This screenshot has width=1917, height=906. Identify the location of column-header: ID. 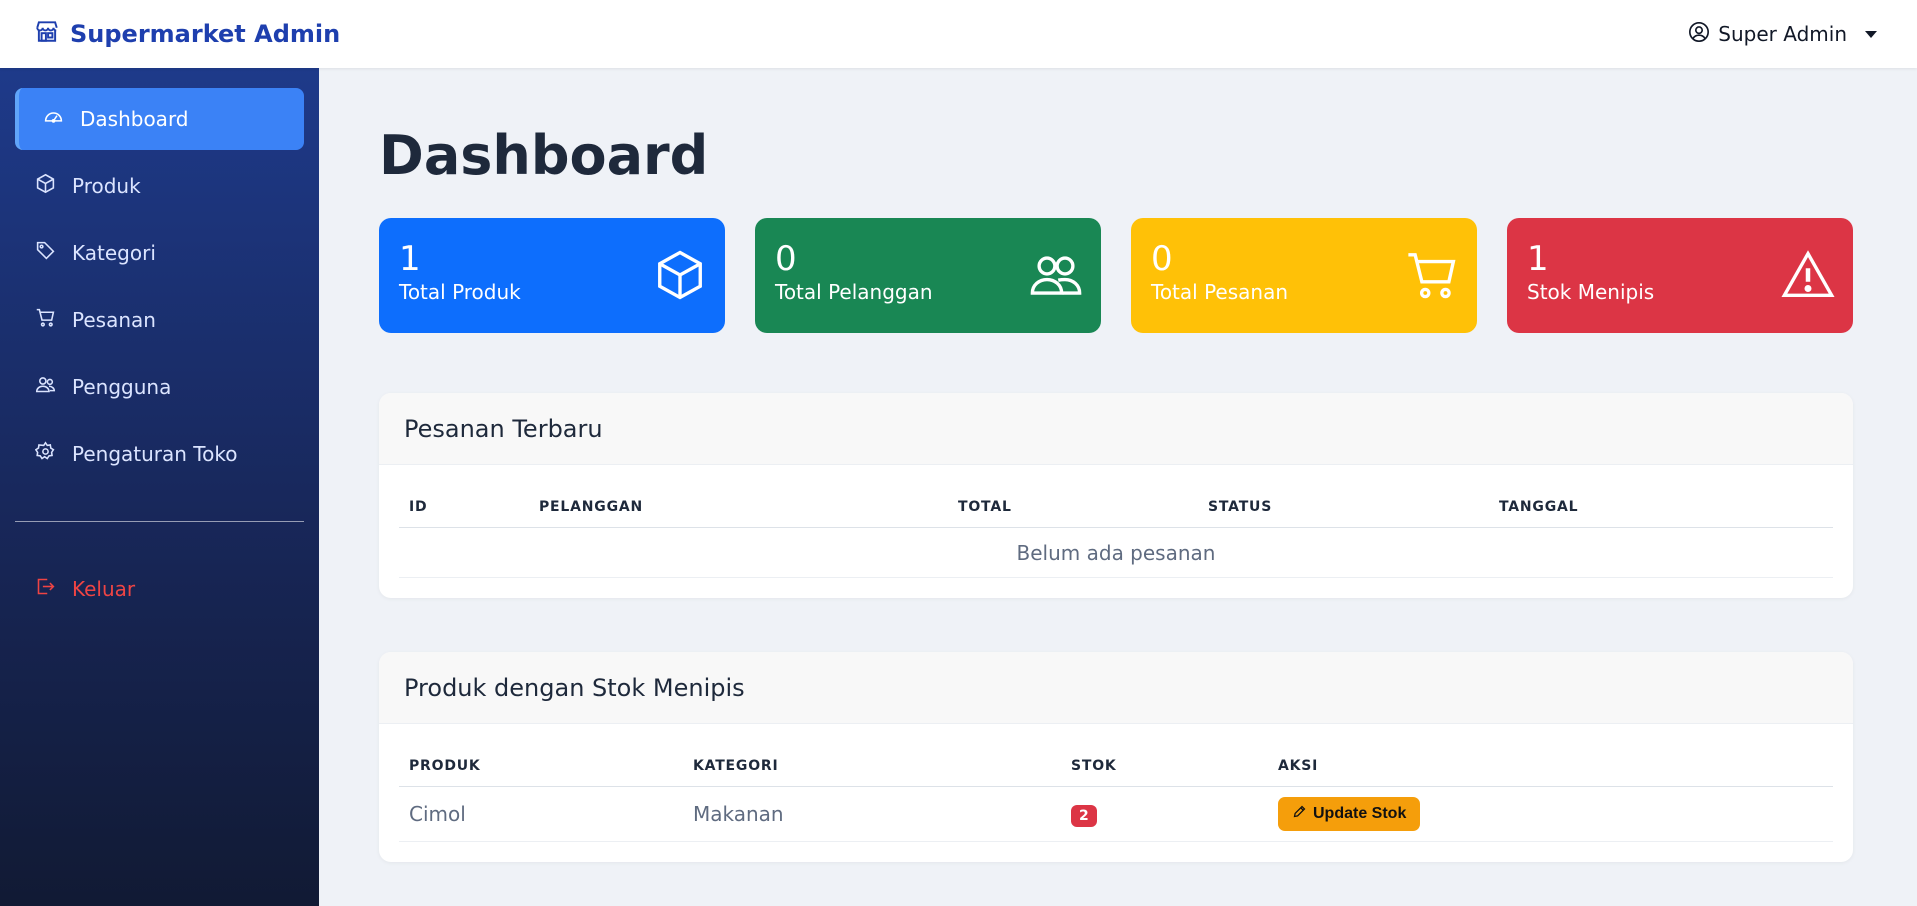
(464, 506).